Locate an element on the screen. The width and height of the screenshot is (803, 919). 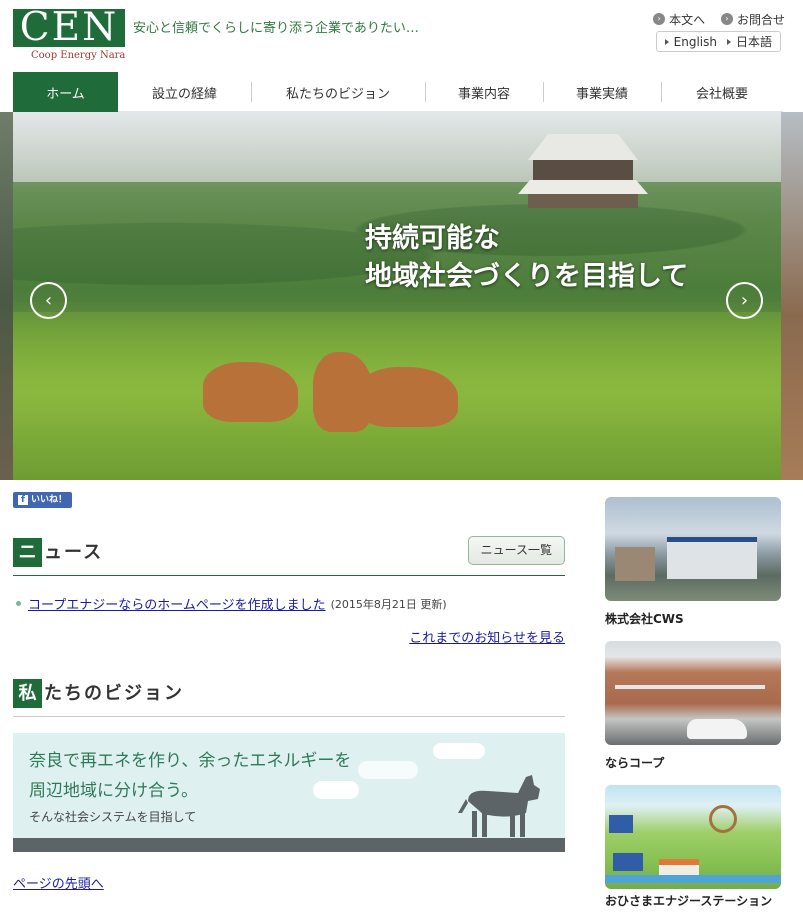
donkey-illustration is located at coordinates (499, 806).